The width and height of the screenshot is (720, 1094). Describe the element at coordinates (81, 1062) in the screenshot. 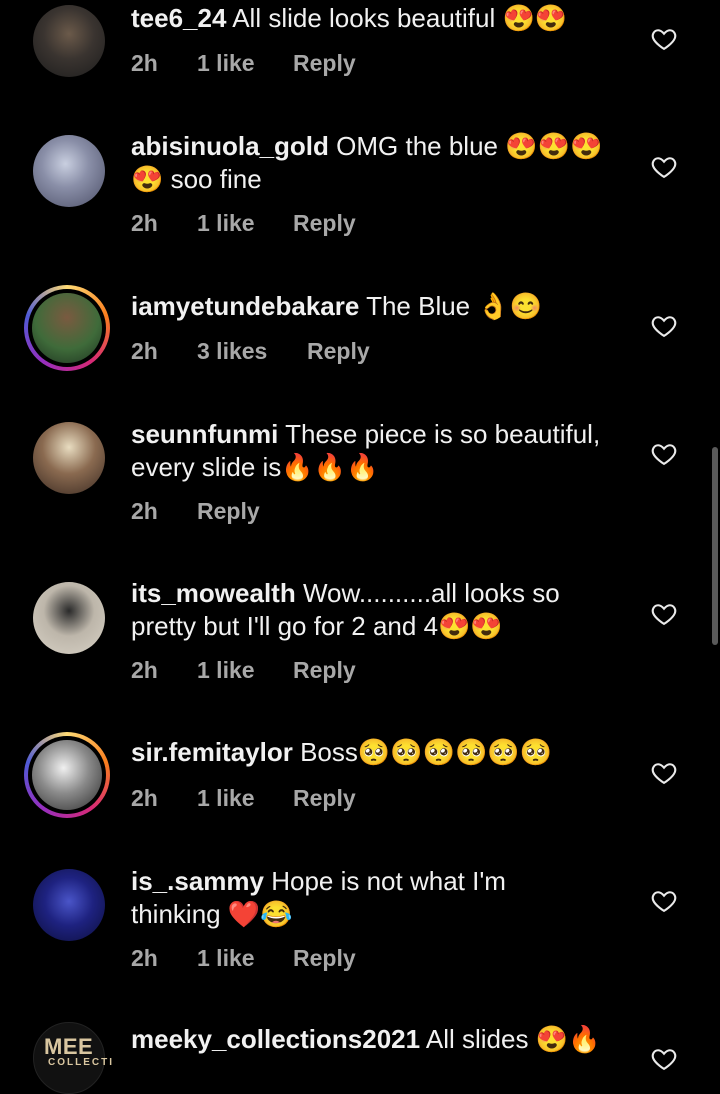

I see `brand-logo-subtext: COLLECTI` at that location.